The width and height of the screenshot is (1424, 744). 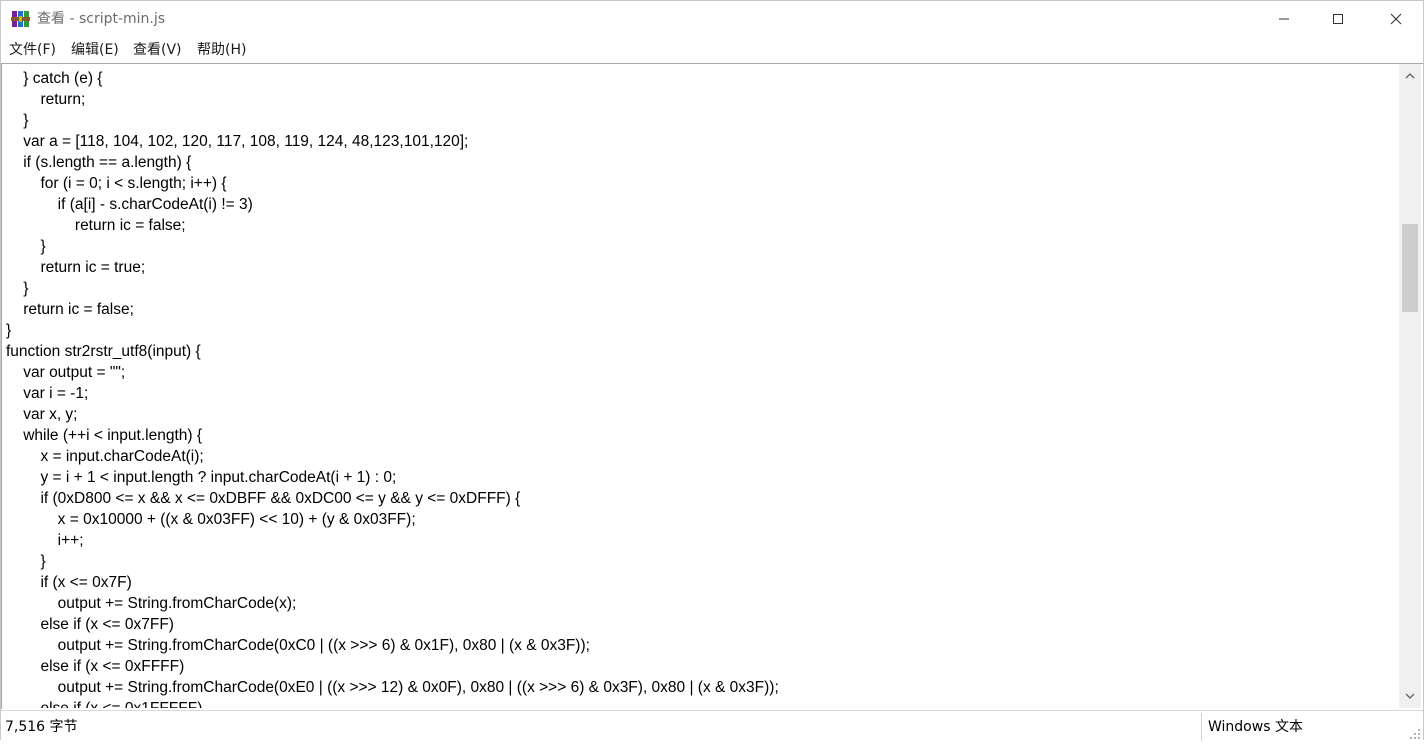 What do you see at coordinates (702, 703) in the screenshot?
I see `code-line: else if (x <= 0x1FFFFF)` at bounding box center [702, 703].